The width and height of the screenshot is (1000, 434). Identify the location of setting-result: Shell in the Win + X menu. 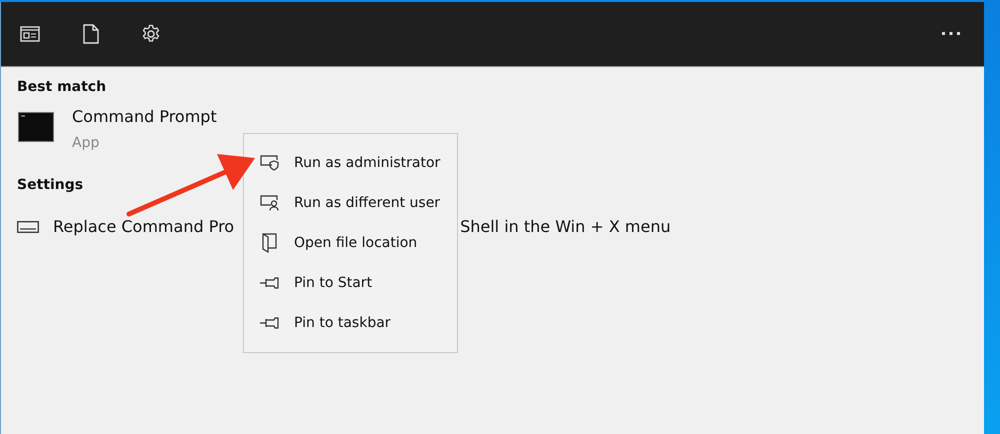
(565, 226).